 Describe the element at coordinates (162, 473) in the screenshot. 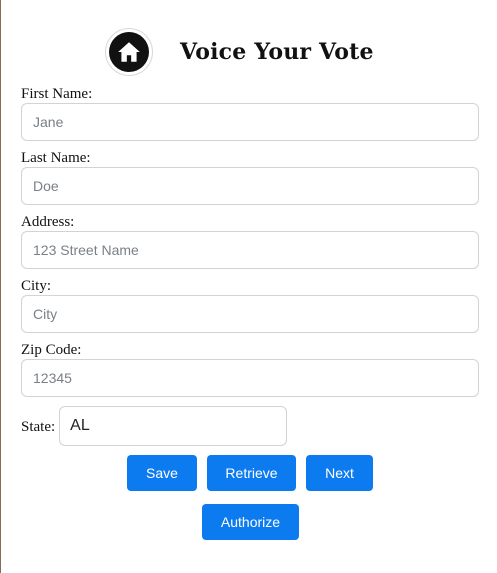

I see `save-button: Save` at that location.